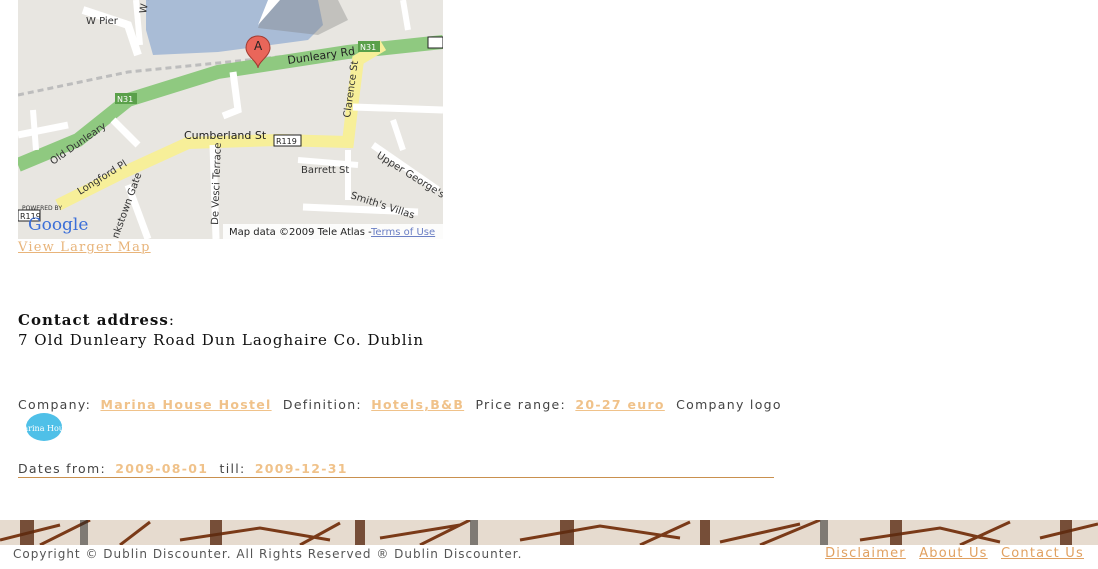 The image size is (1098, 569). Describe the element at coordinates (171, 320) in the screenshot. I see `contact-label-colon: :` at that location.